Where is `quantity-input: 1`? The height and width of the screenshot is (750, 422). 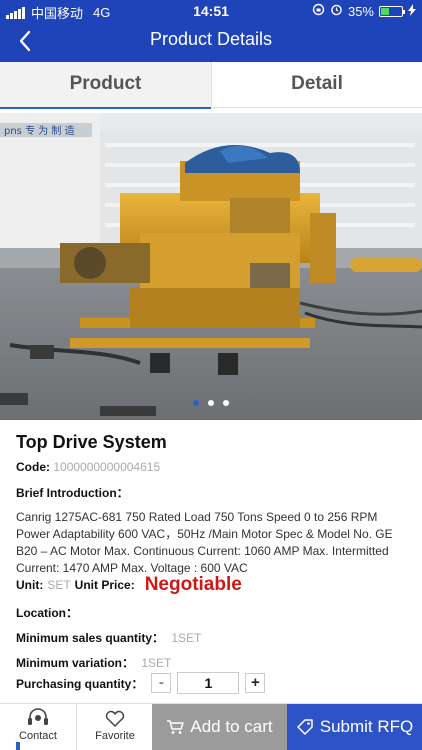 quantity-input: 1 is located at coordinates (208, 683).